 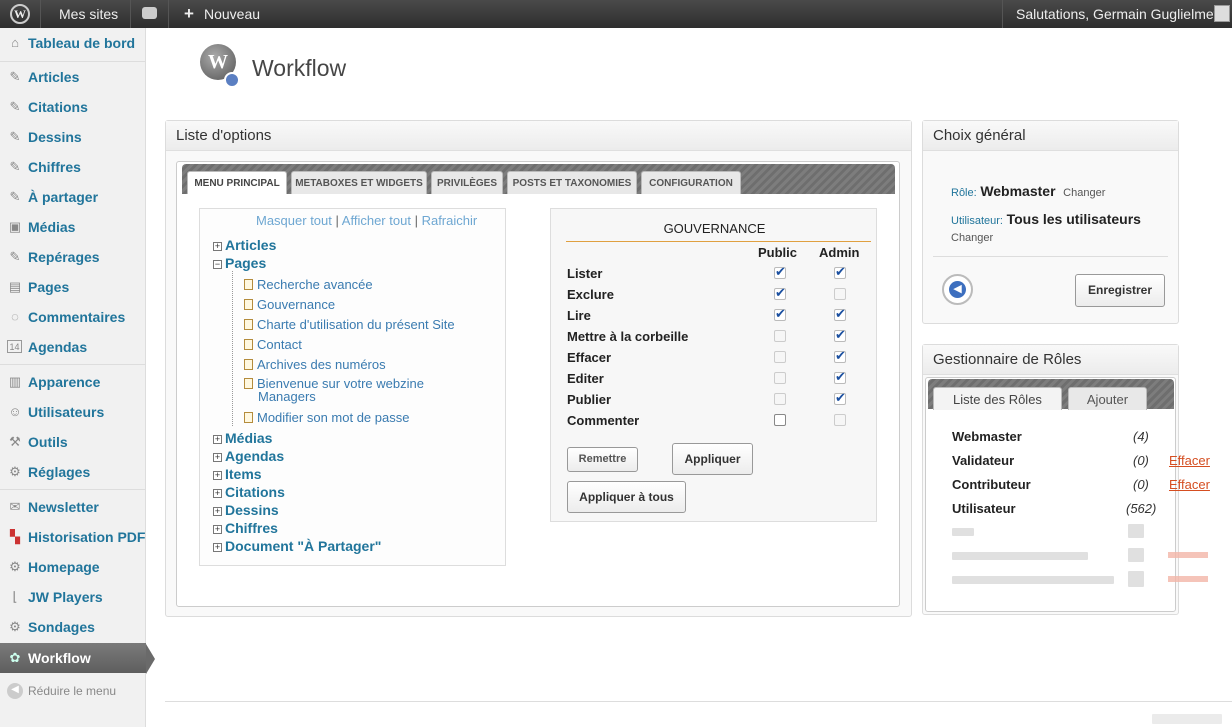 What do you see at coordinates (245, 528) in the screenshot?
I see `tree-node-chiffres: + Chiffres` at bounding box center [245, 528].